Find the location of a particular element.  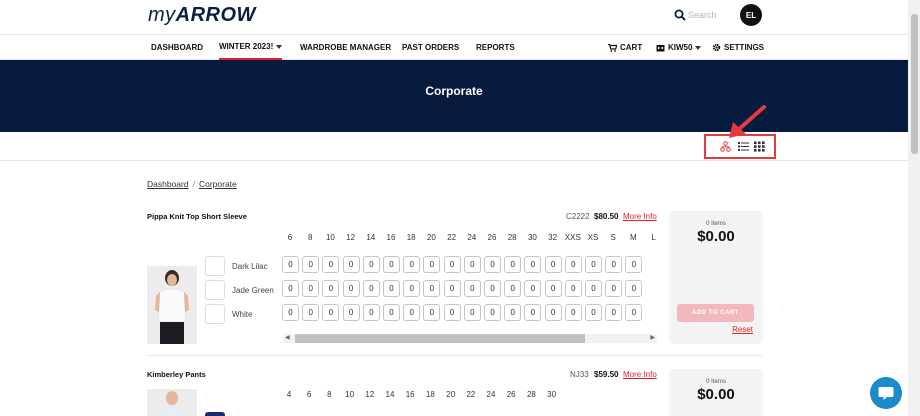

quantity-scrollbar: ◀ ▶ is located at coordinates (470, 338).